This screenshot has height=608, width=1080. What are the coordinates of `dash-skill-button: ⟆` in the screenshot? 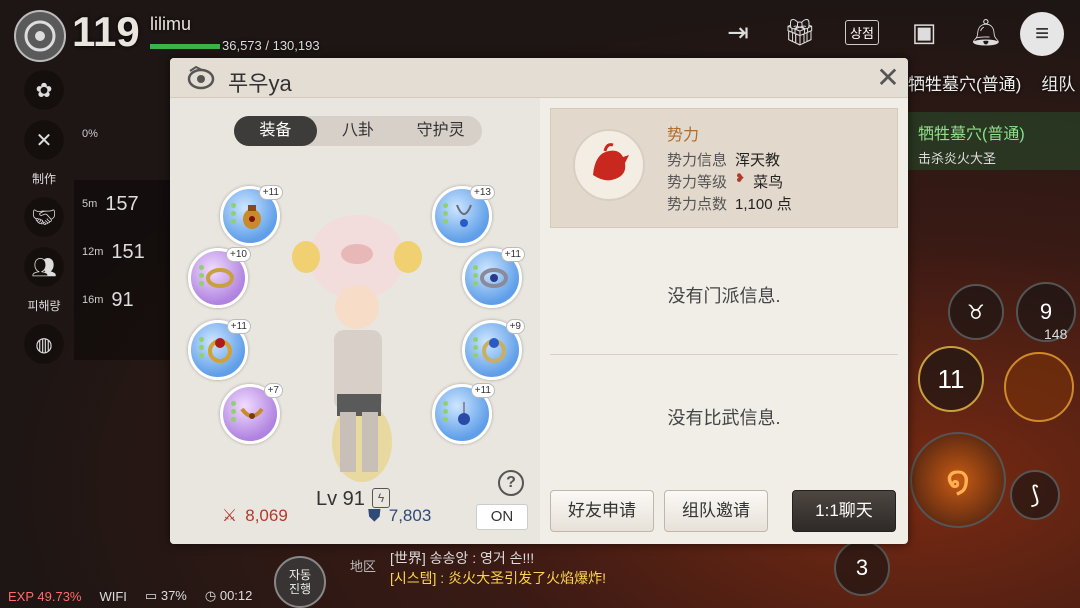 It's located at (1035, 495).